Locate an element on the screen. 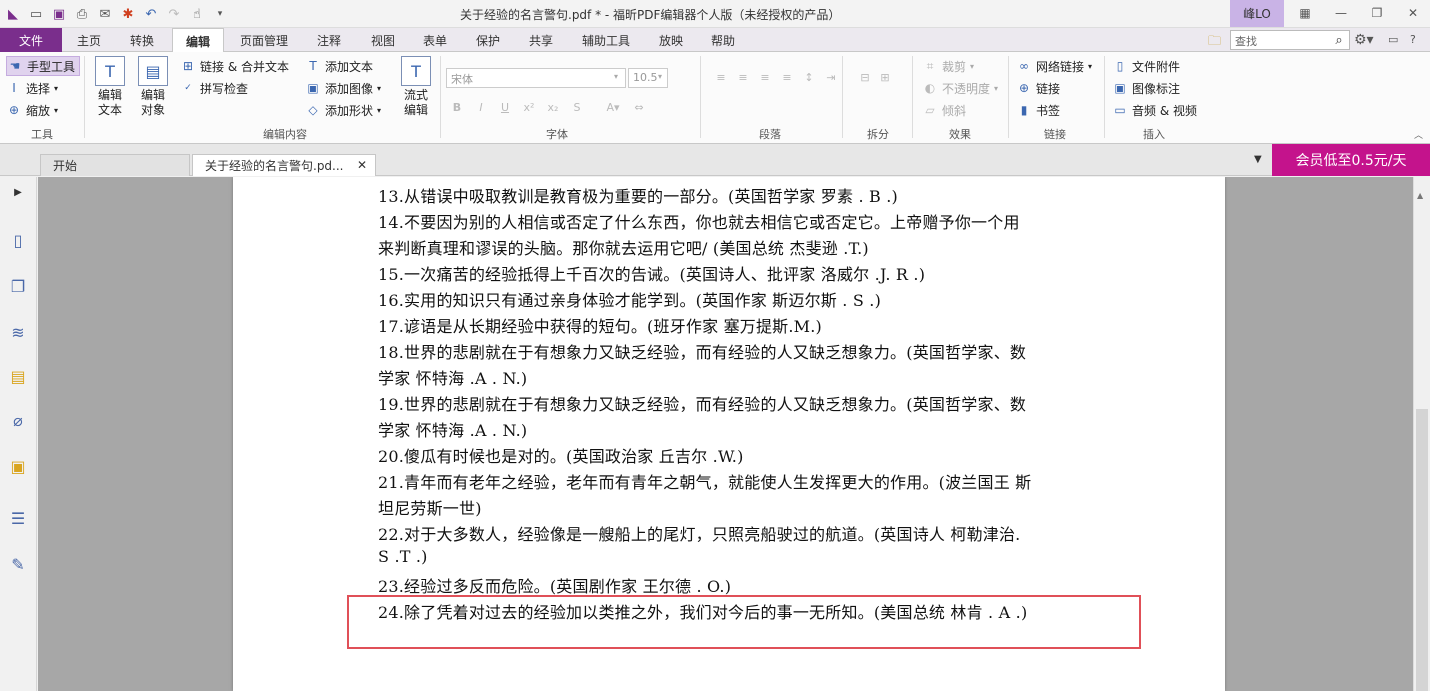 The width and height of the screenshot is (1430, 691). image-annotation-button: ▣ 图像标注 is located at coordinates (1146, 88).